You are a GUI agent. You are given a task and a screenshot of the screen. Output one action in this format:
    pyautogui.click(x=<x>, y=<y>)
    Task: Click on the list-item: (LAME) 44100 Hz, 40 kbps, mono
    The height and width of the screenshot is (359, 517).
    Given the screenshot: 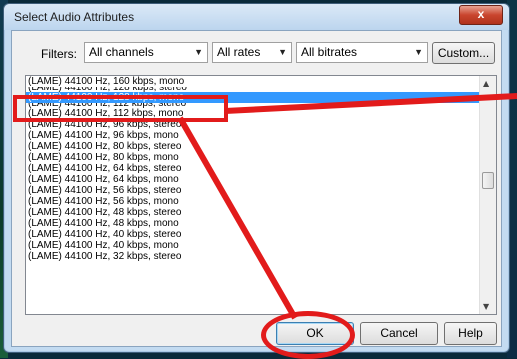 What is the action you would take?
    pyautogui.click(x=252, y=245)
    